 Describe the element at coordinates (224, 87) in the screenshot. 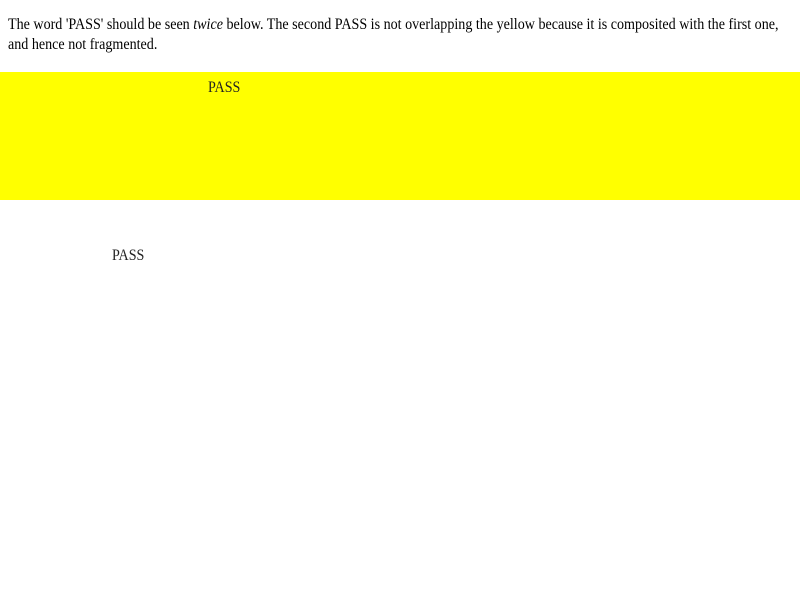

I see `first-pass-text: PASS` at that location.